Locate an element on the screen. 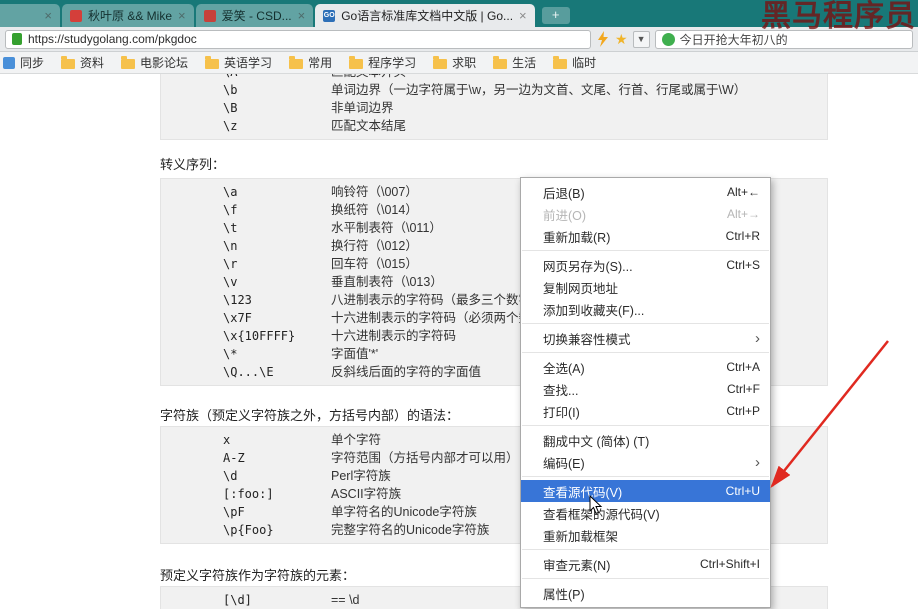 The width and height of the screenshot is (918, 609). new-tab-button: + is located at coordinates (555, 15).